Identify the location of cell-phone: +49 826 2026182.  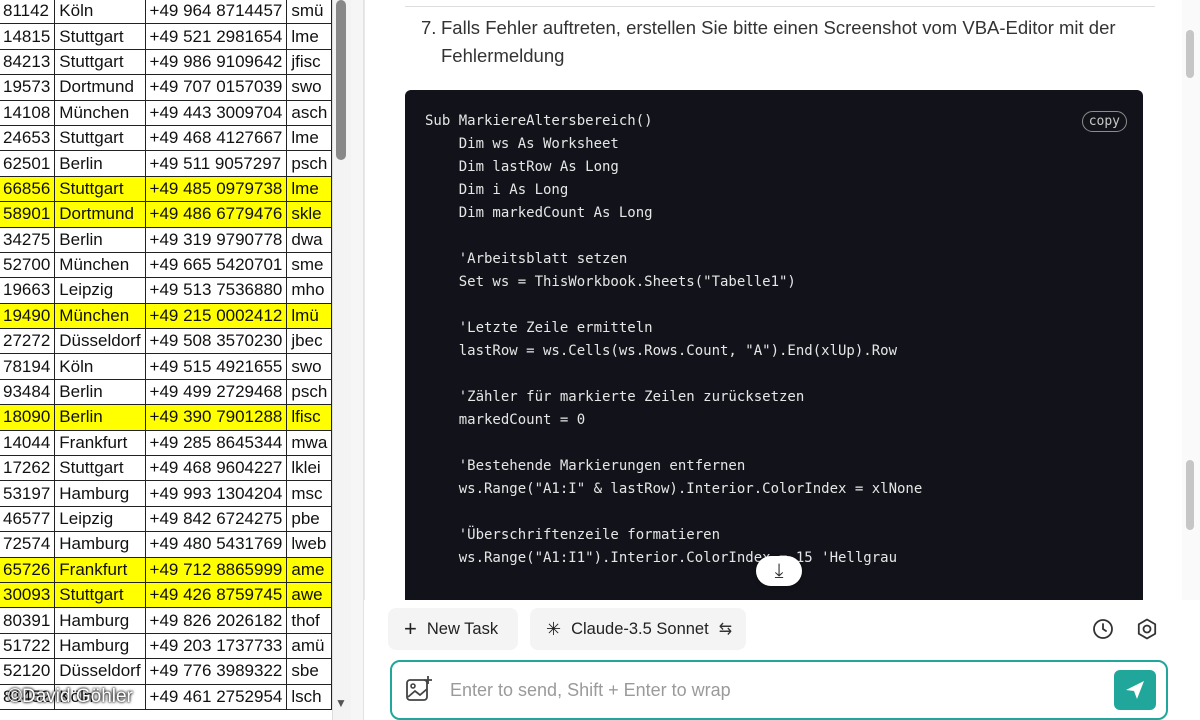
(216, 620).